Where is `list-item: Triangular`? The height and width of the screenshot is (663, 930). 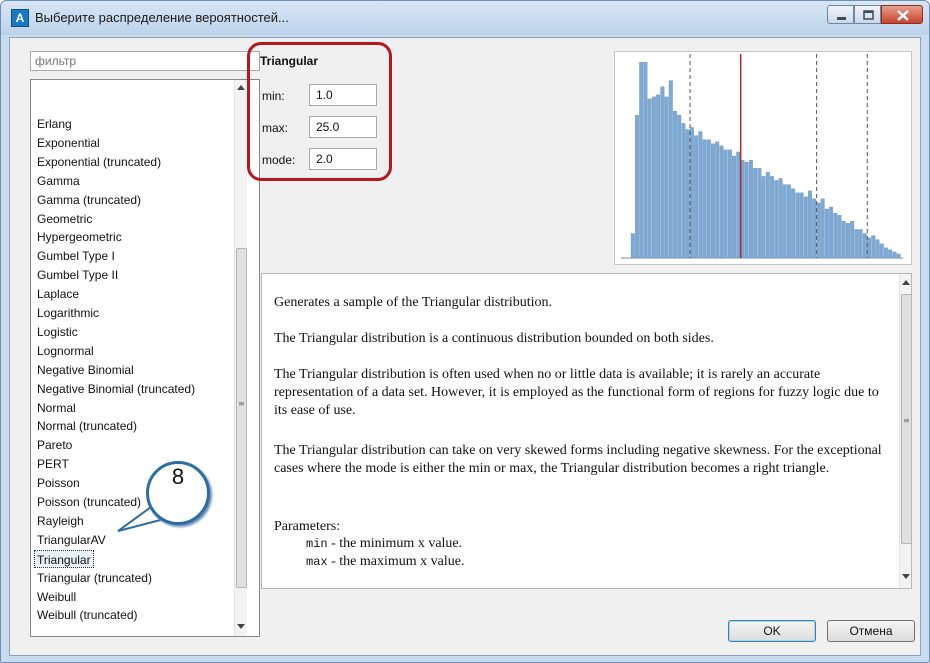
list-item: Triangular is located at coordinates (64, 558).